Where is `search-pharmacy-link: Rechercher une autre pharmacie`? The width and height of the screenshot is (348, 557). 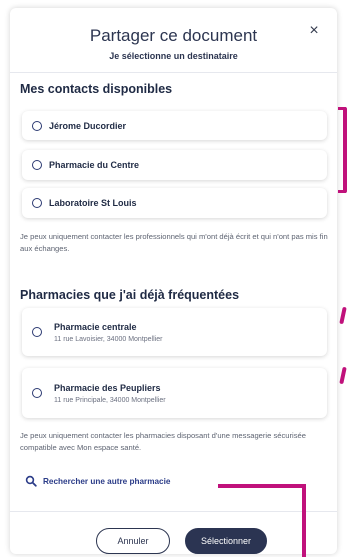
search-pharmacy-link: Rechercher une autre pharmacie is located at coordinates (97, 481).